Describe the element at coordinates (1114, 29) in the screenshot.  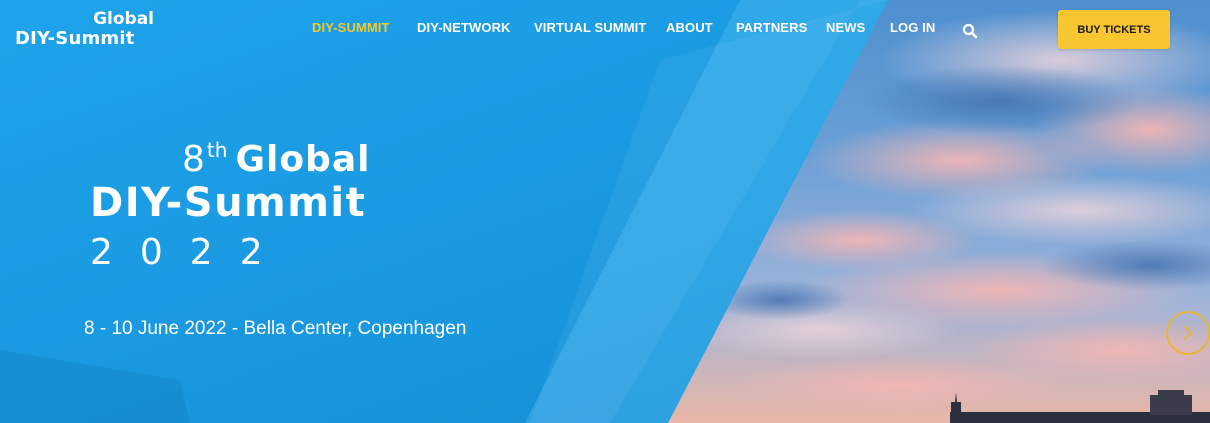
I see `buy-tickets-button: BUY TICKETS` at that location.